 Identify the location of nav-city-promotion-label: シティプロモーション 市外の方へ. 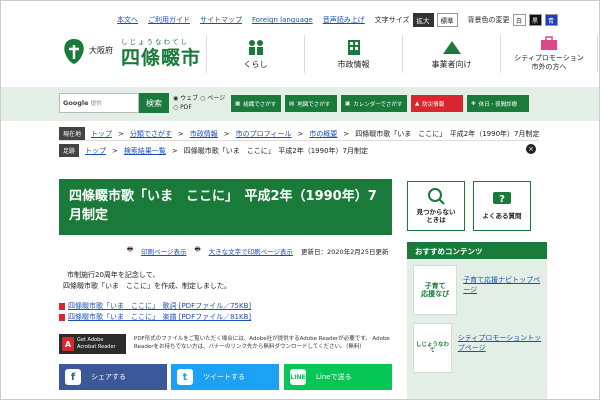
(549, 62).